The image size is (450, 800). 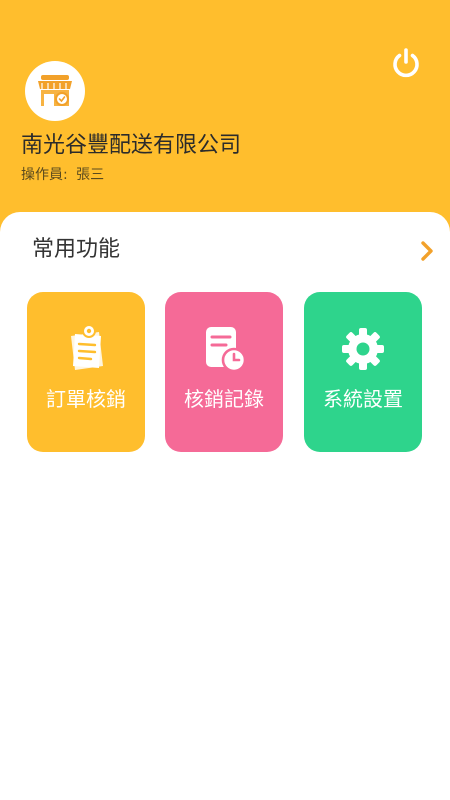 I want to click on operator-label: 操作員:, so click(x=44, y=175).